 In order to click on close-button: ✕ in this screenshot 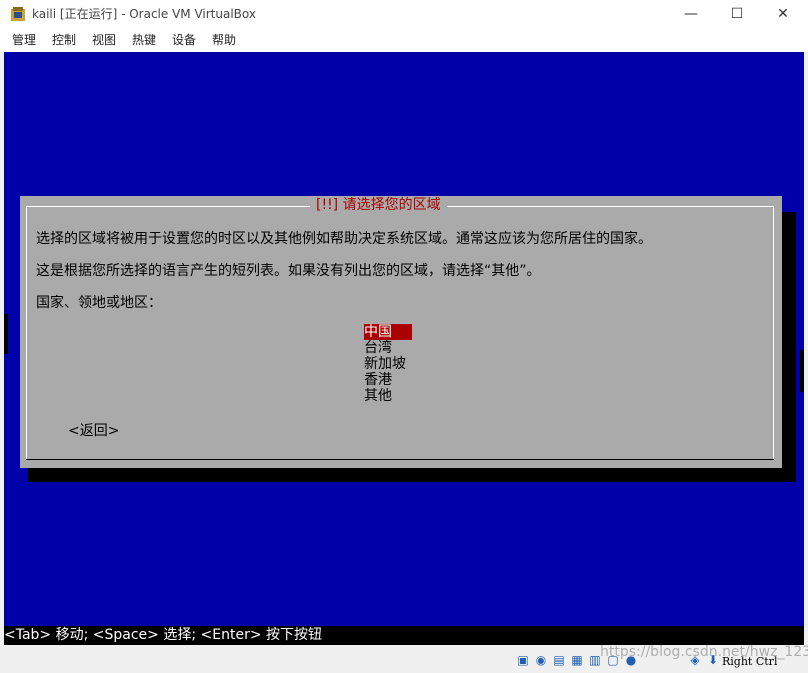, I will do `click(783, 14)`.